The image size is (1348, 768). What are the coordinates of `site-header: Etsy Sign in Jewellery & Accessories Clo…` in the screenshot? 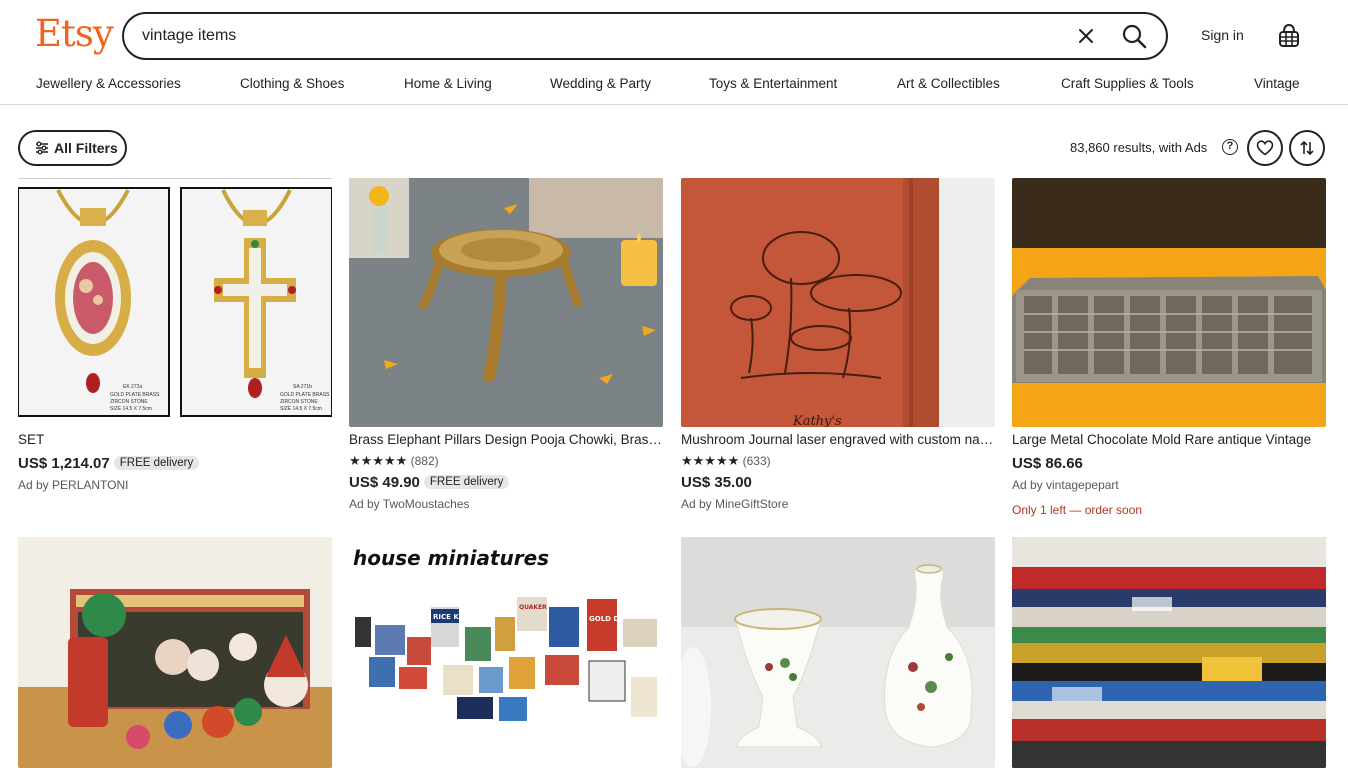 It's located at (674, 52).